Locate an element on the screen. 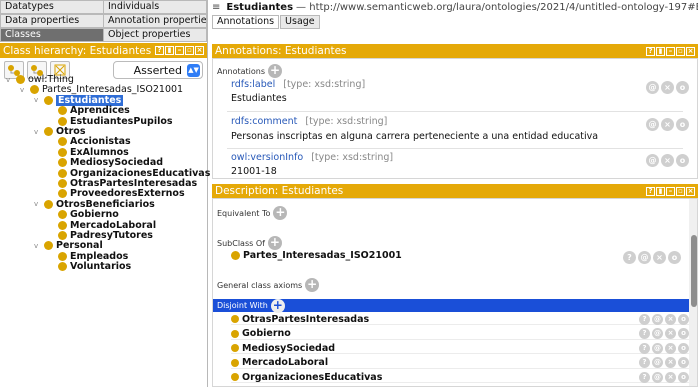  add-general-axiom-button: + is located at coordinates (312, 285).